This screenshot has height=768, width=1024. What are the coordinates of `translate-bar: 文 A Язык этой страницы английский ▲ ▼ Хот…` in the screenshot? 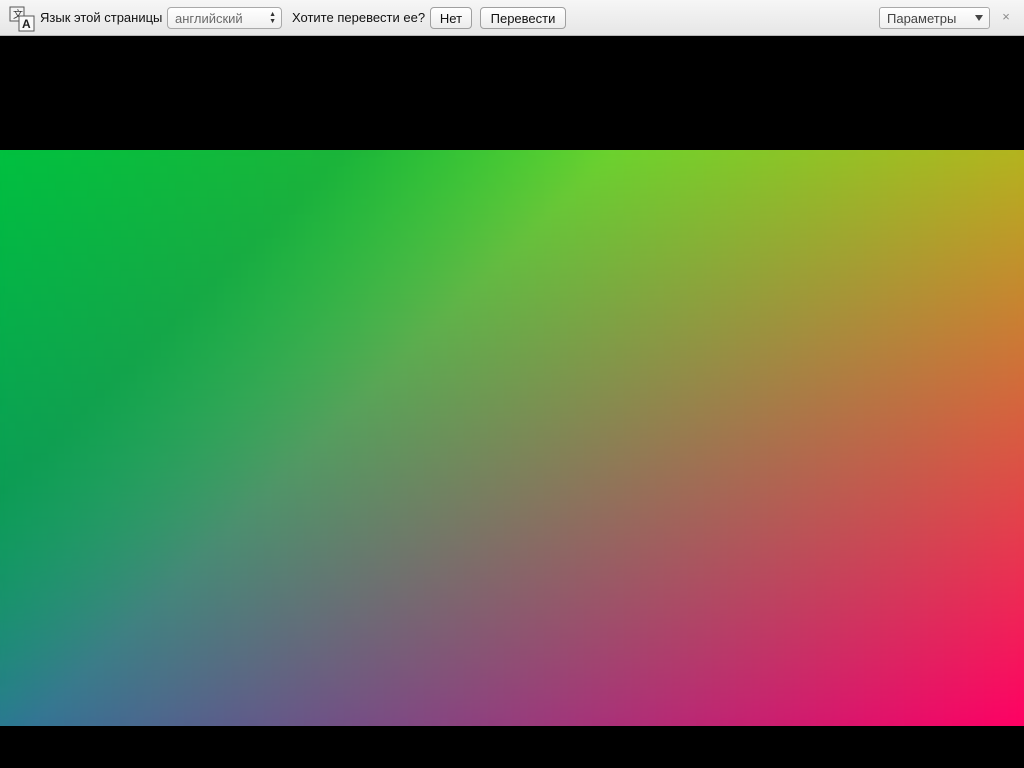 It's located at (512, 18).